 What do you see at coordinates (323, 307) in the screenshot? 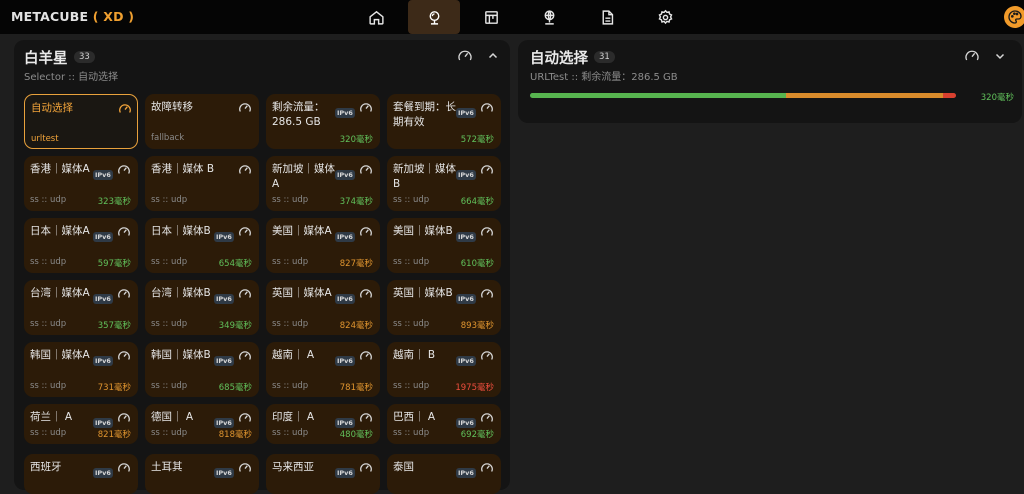
I see `proxy-card: 英国｜媒体A ss :: udp IPv6 824毫秒` at bounding box center [323, 307].